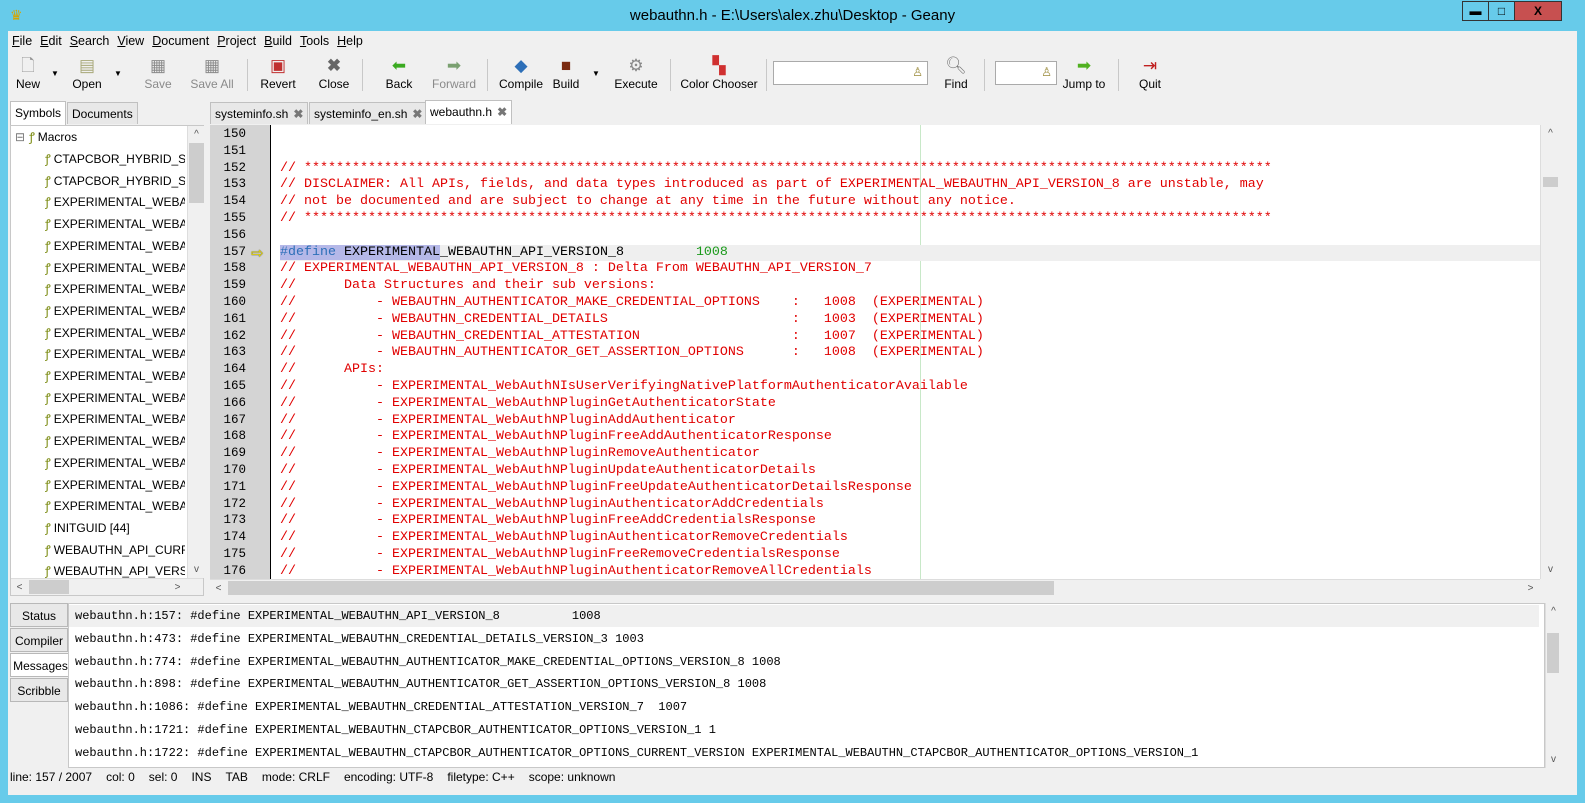  Describe the element at coordinates (454, 73) in the screenshot. I see `forward-button: ➡ Forward` at that location.